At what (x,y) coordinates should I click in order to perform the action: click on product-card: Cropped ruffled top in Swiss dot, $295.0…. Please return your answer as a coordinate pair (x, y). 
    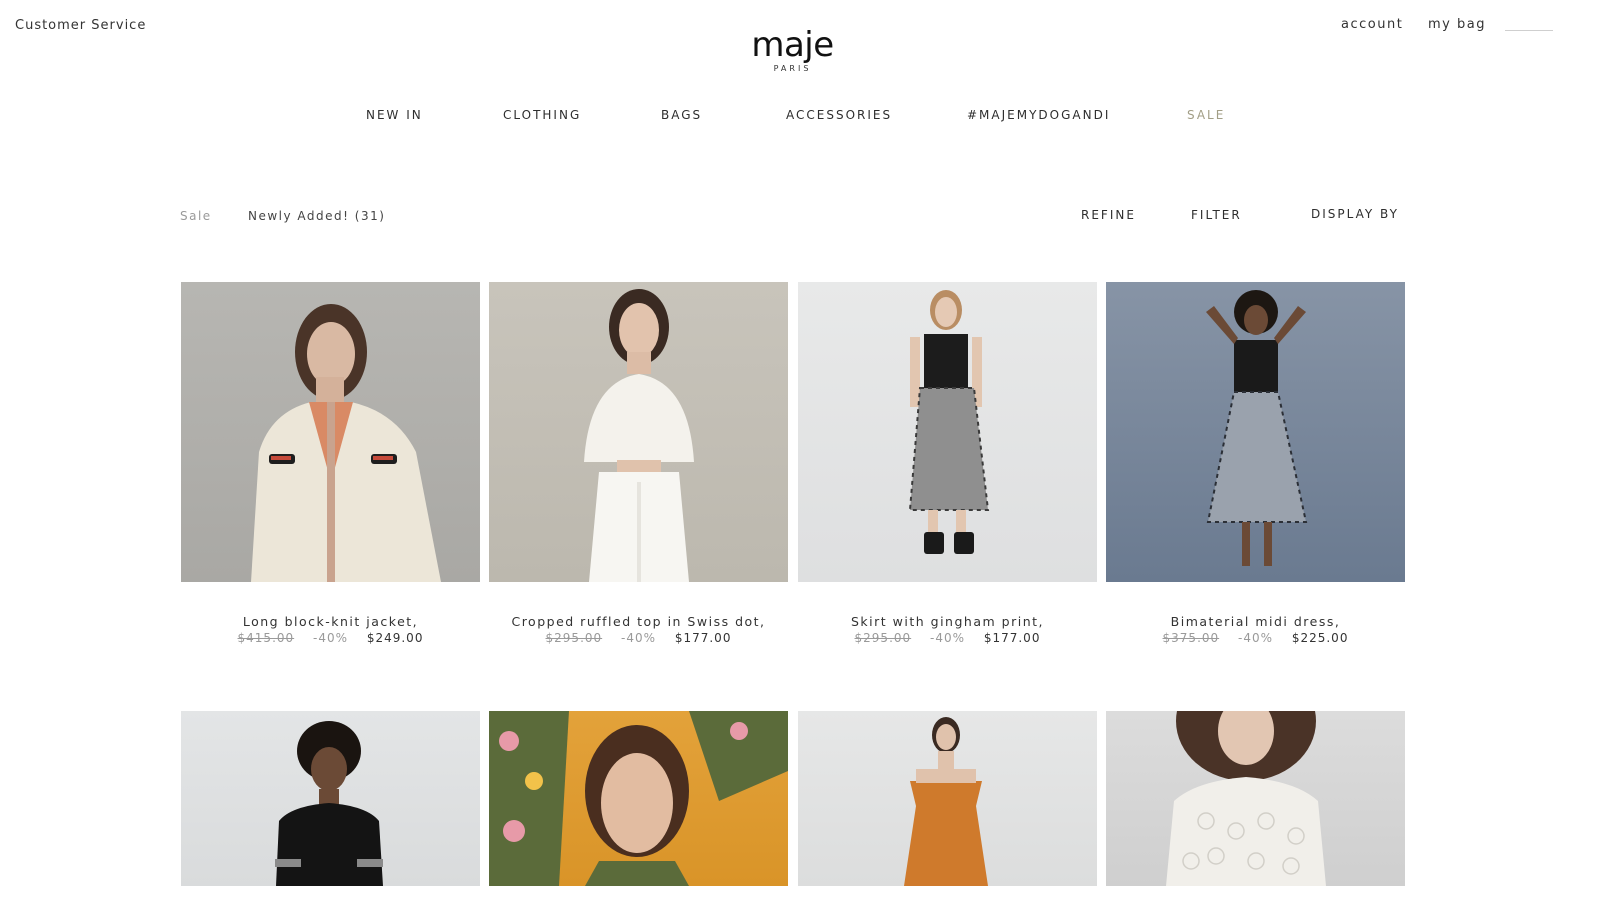
    Looking at the image, I should click on (638, 463).